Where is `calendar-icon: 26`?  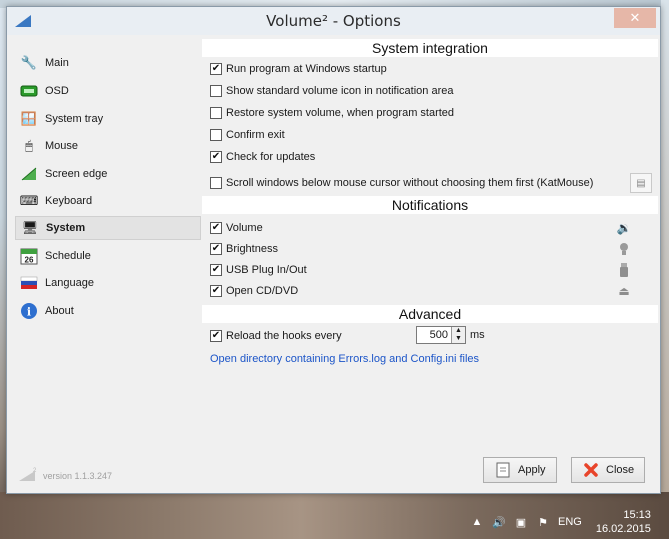
calendar-icon: 26 is located at coordinates (29, 256).